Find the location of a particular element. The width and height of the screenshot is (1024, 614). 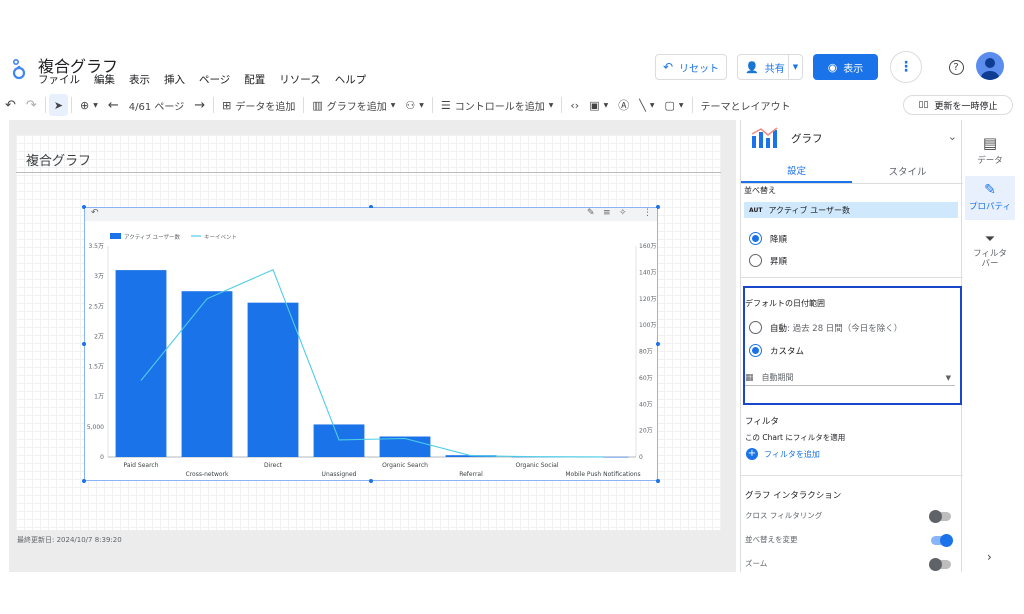

y-left-tick-label: 1万 is located at coordinates (99, 397).